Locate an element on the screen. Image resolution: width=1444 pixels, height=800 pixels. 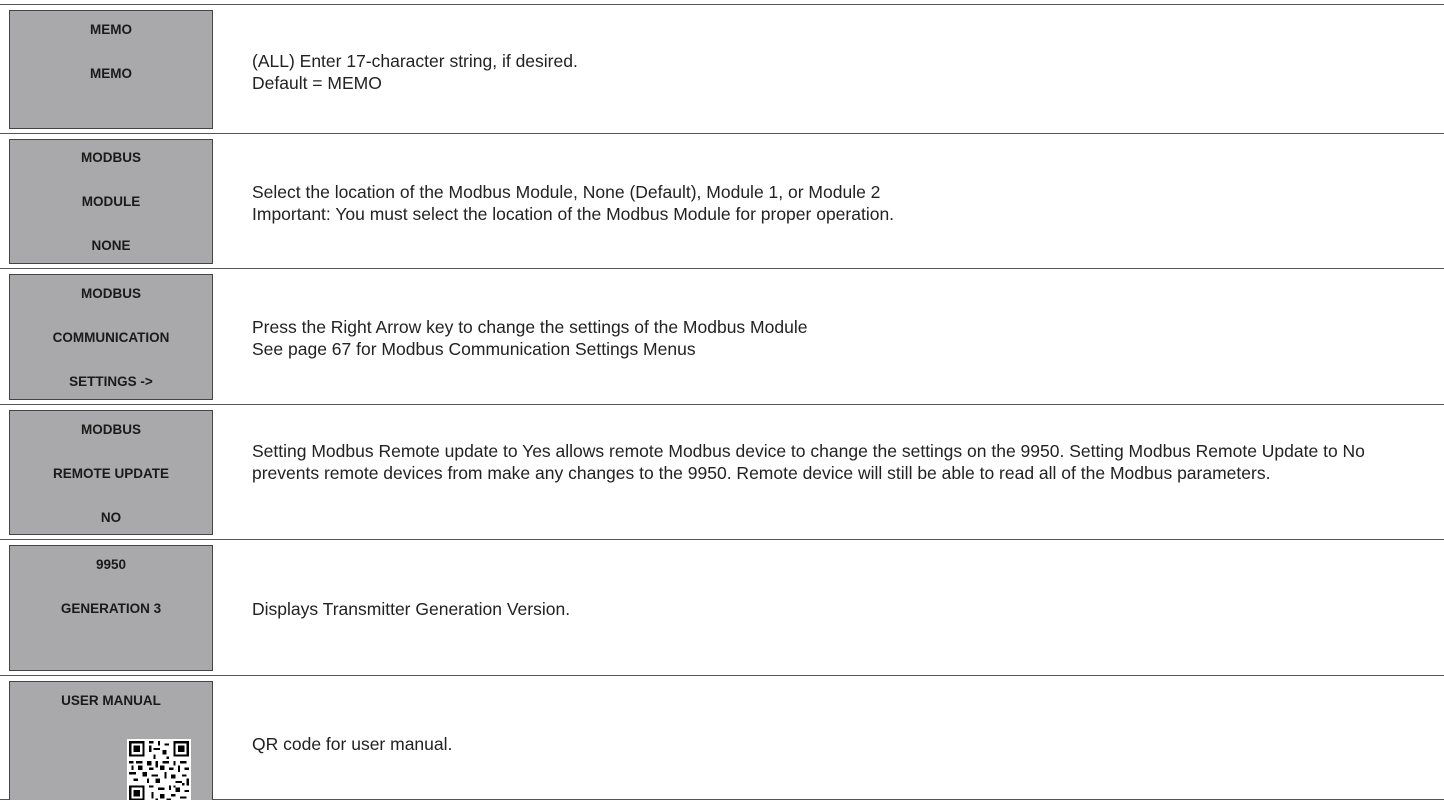
display-screen: MODBUS MODULE NONE is located at coordinates (111, 201).